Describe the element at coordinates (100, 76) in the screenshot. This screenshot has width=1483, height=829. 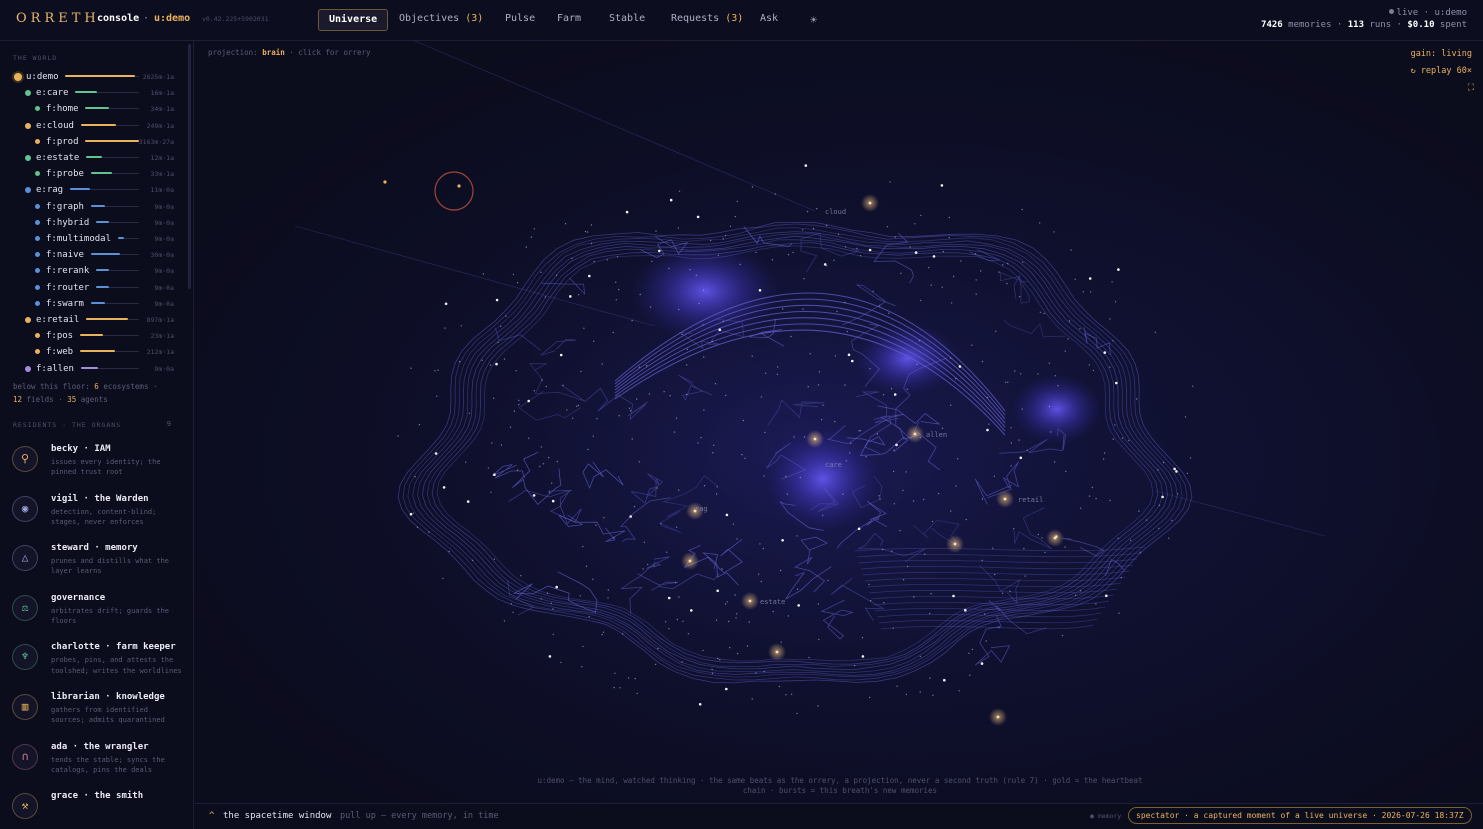
I see `tree-bar-fill` at that location.